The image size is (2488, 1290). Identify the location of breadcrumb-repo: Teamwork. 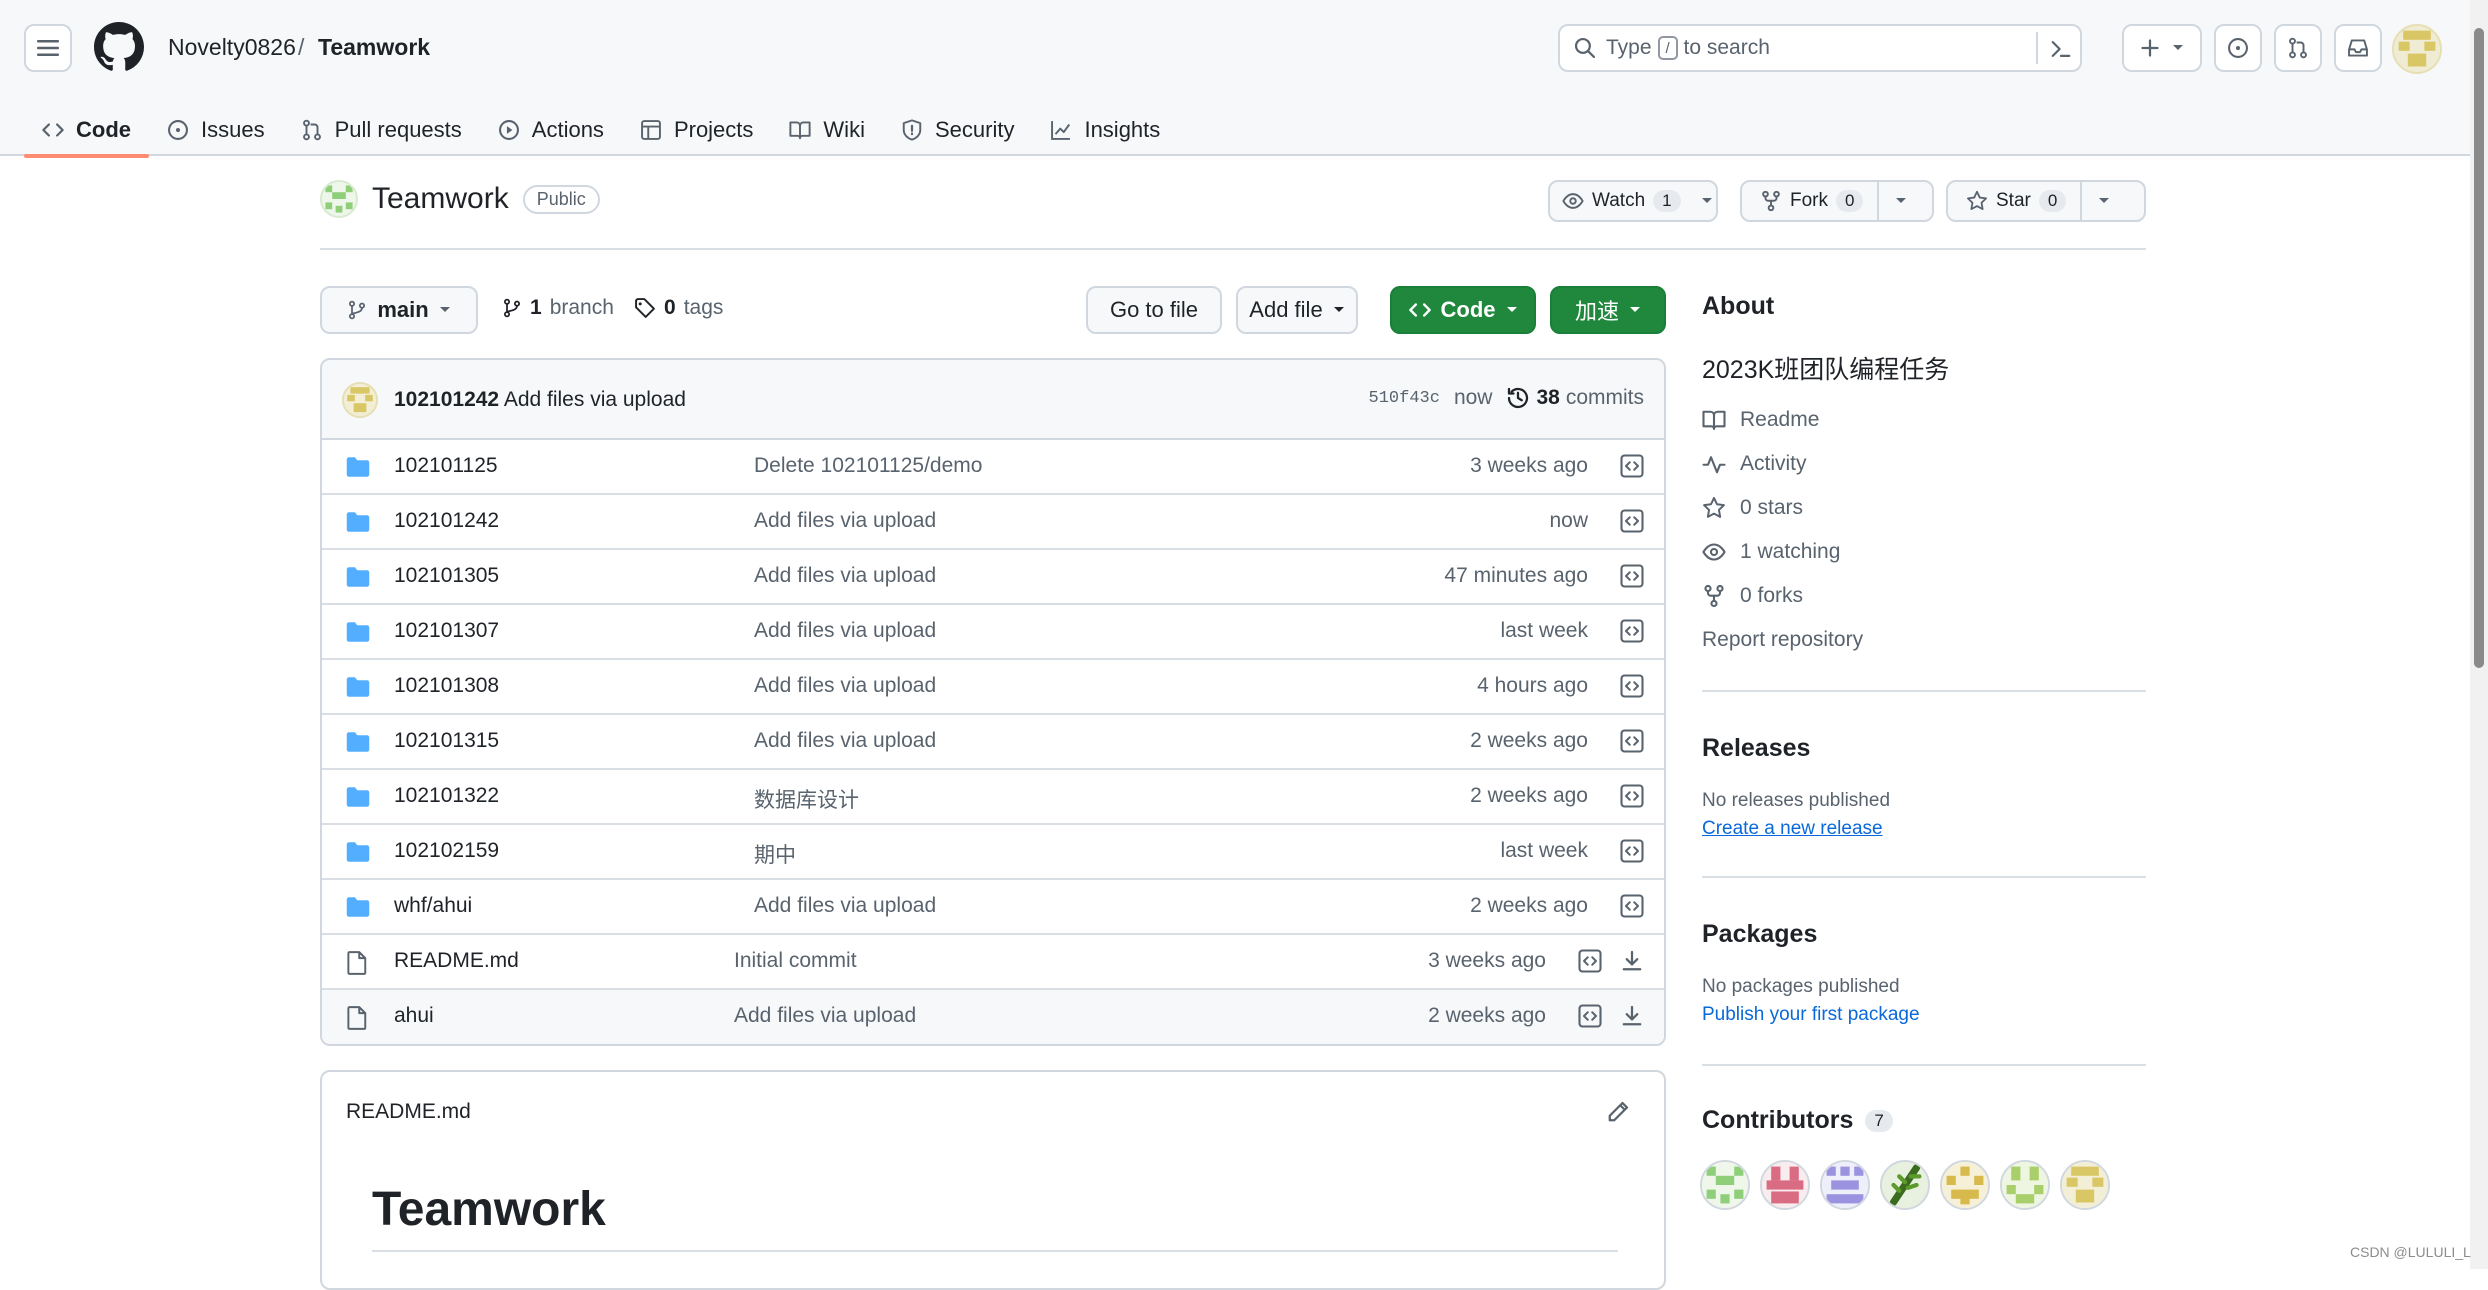
(374, 47).